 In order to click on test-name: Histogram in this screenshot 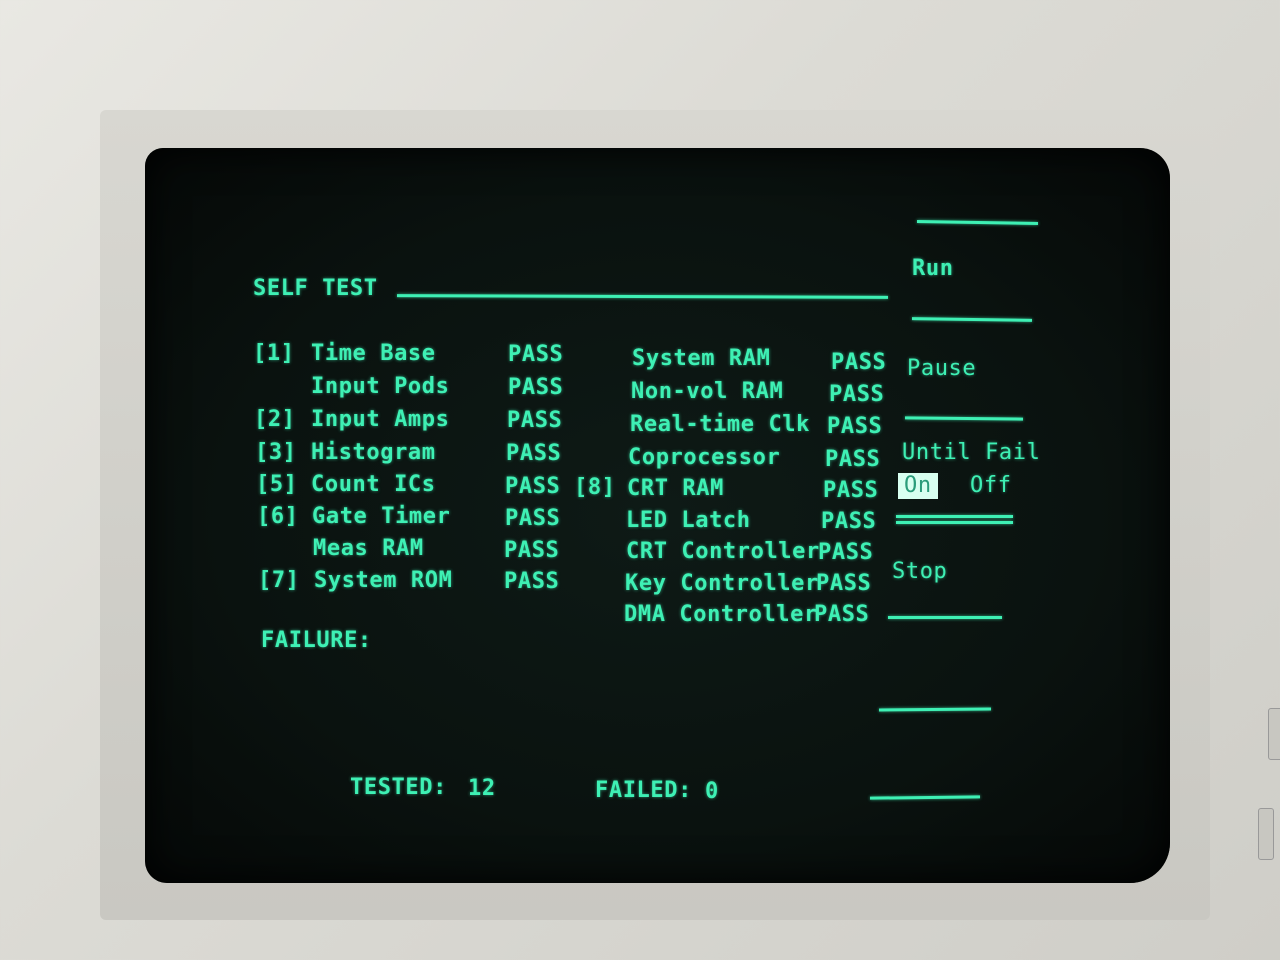, I will do `click(373, 452)`.